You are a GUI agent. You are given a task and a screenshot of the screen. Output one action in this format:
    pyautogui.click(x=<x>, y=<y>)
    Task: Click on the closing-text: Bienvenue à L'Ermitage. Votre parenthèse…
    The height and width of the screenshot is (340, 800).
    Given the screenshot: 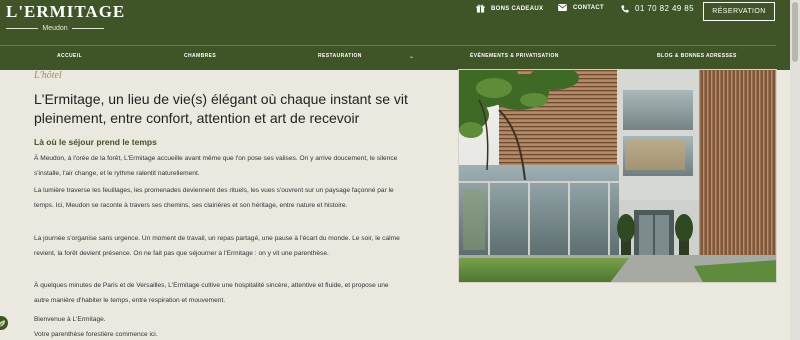 What is the action you would take?
    pyautogui.click(x=219, y=326)
    